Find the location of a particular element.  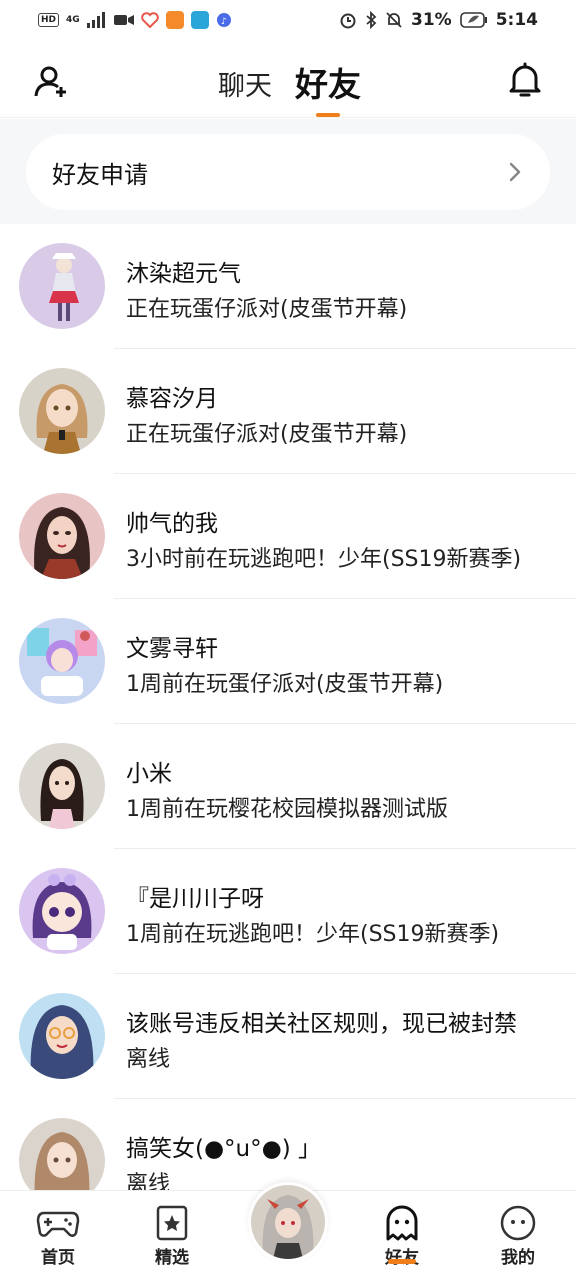

health-icon is located at coordinates (149, 20).